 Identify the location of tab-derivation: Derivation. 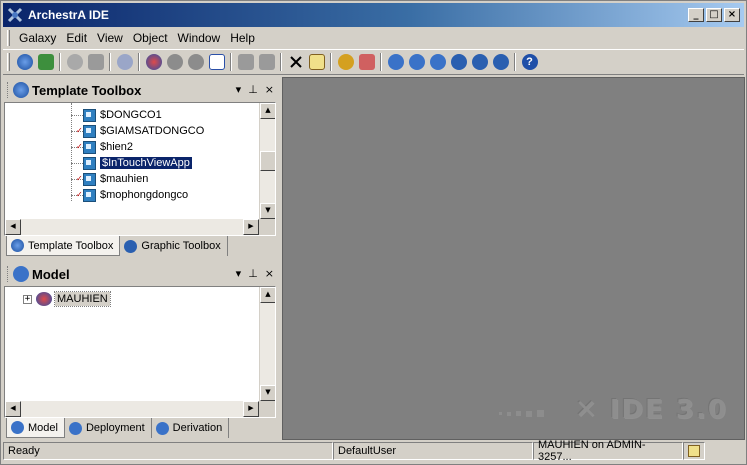
(191, 428).